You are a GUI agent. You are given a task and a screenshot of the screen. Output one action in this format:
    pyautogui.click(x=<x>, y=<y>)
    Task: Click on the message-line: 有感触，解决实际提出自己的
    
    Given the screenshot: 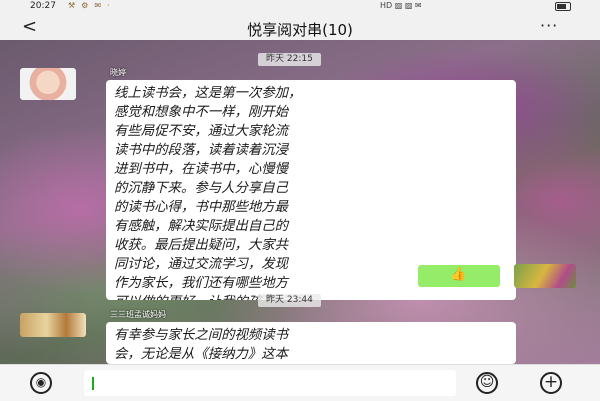 What is the action you would take?
    pyautogui.click(x=201, y=226)
    